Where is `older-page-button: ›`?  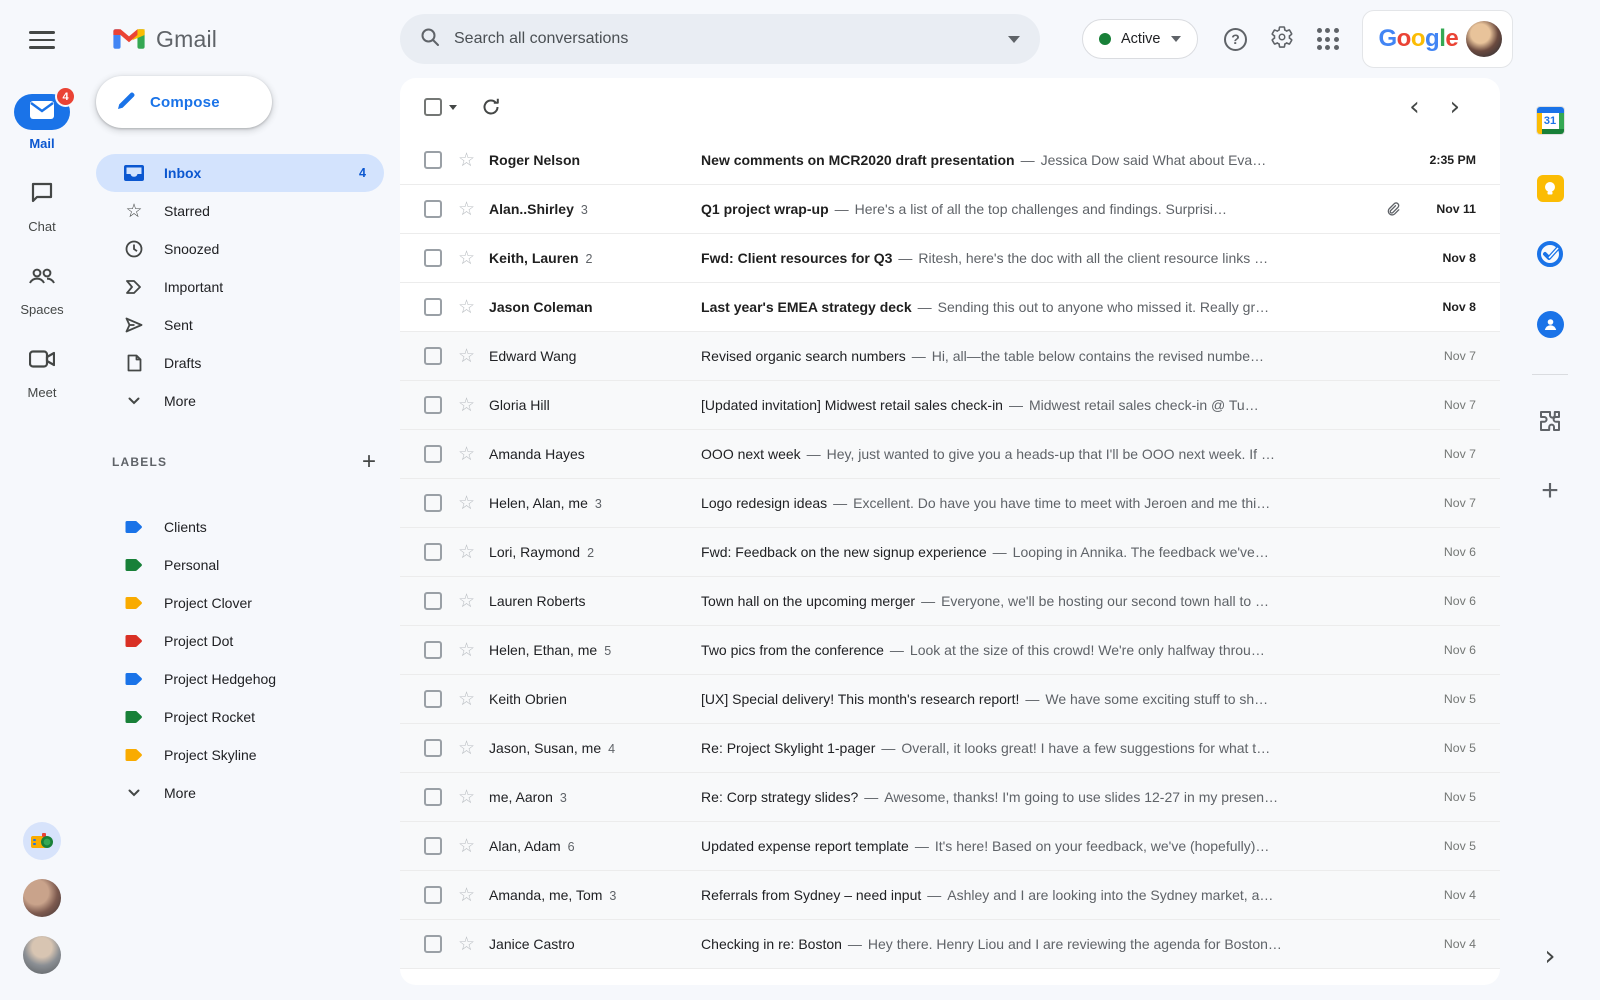
older-page-button: › is located at coordinates (1455, 107).